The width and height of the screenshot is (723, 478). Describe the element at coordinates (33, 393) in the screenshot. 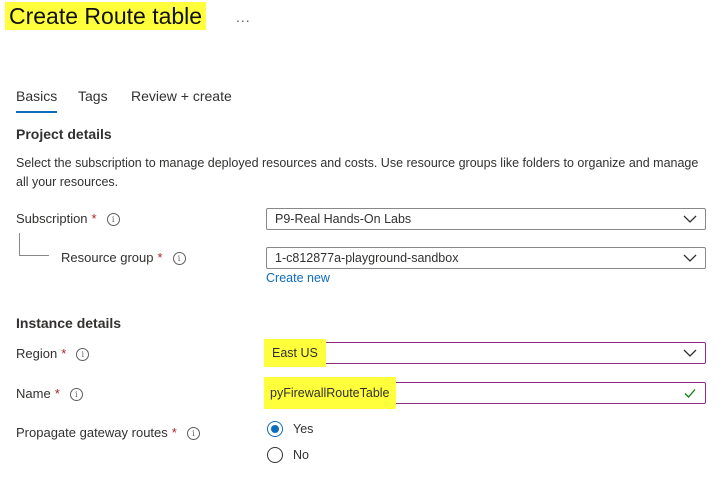

I see `name-label: Name` at that location.